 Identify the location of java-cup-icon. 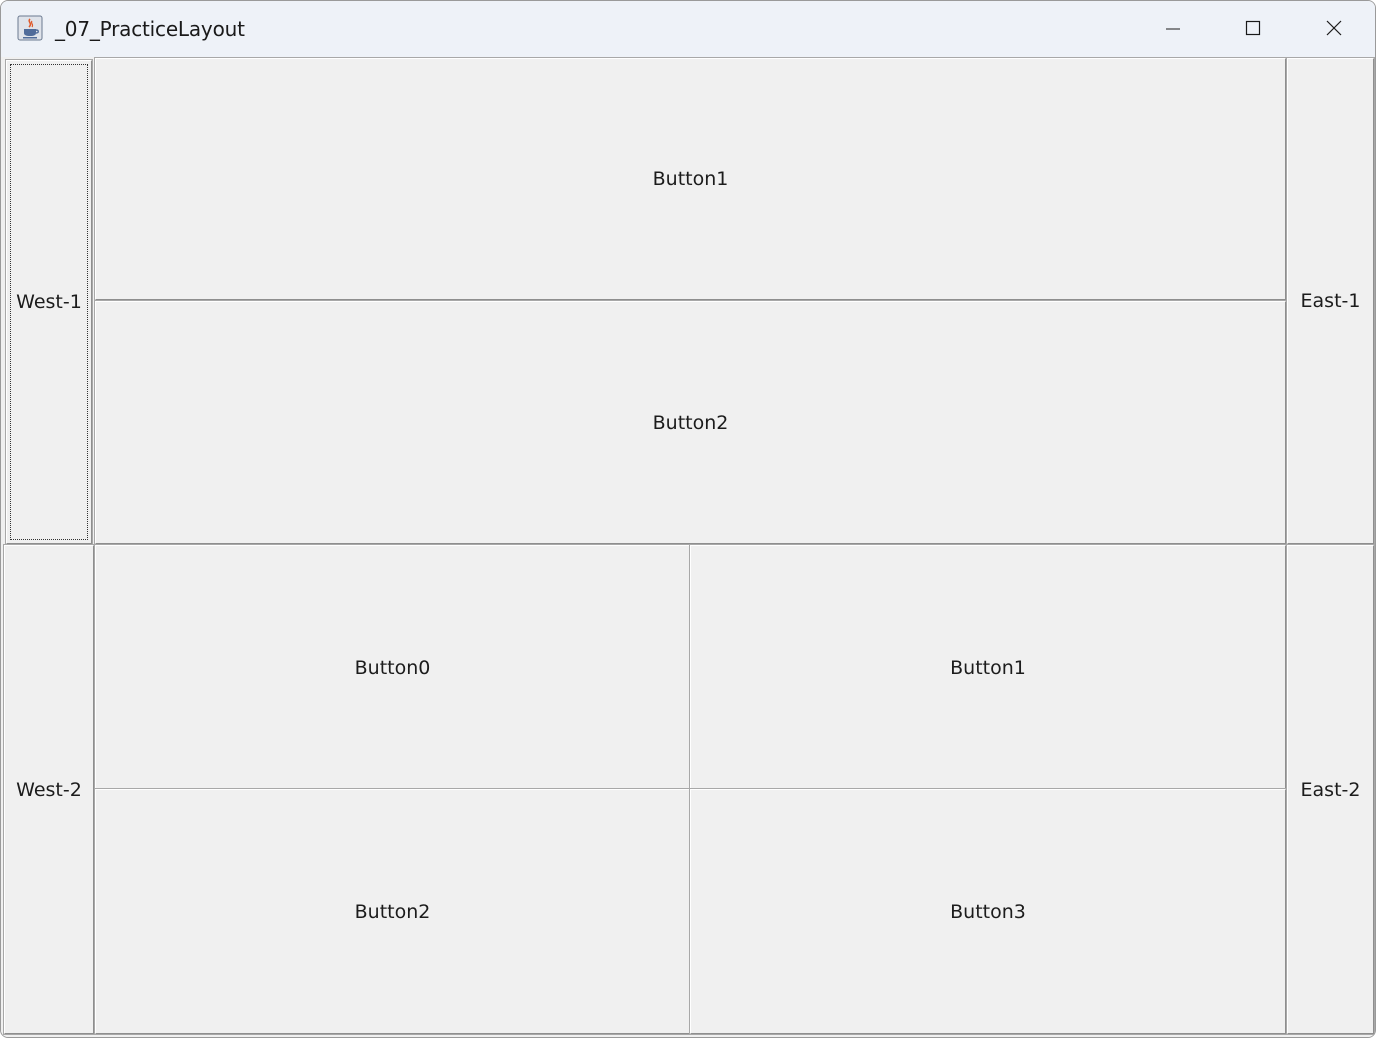
(30, 28).